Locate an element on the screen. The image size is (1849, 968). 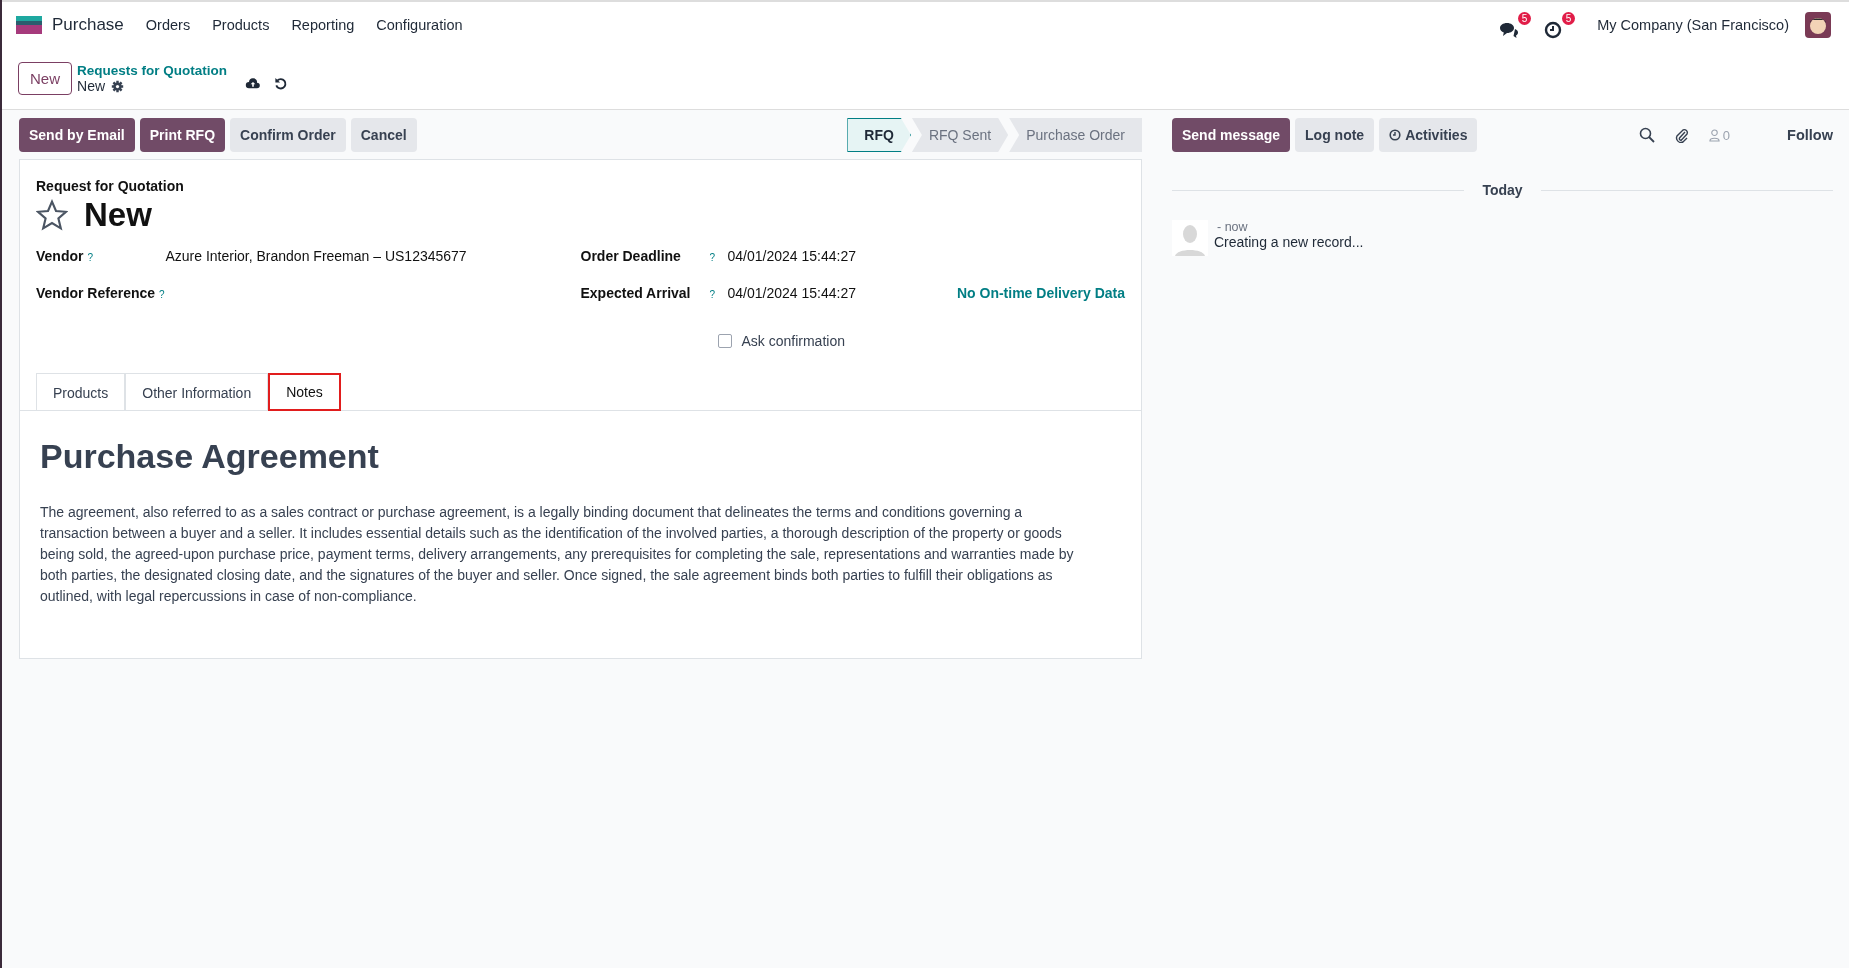
record-name: New is located at coordinates (91, 86).